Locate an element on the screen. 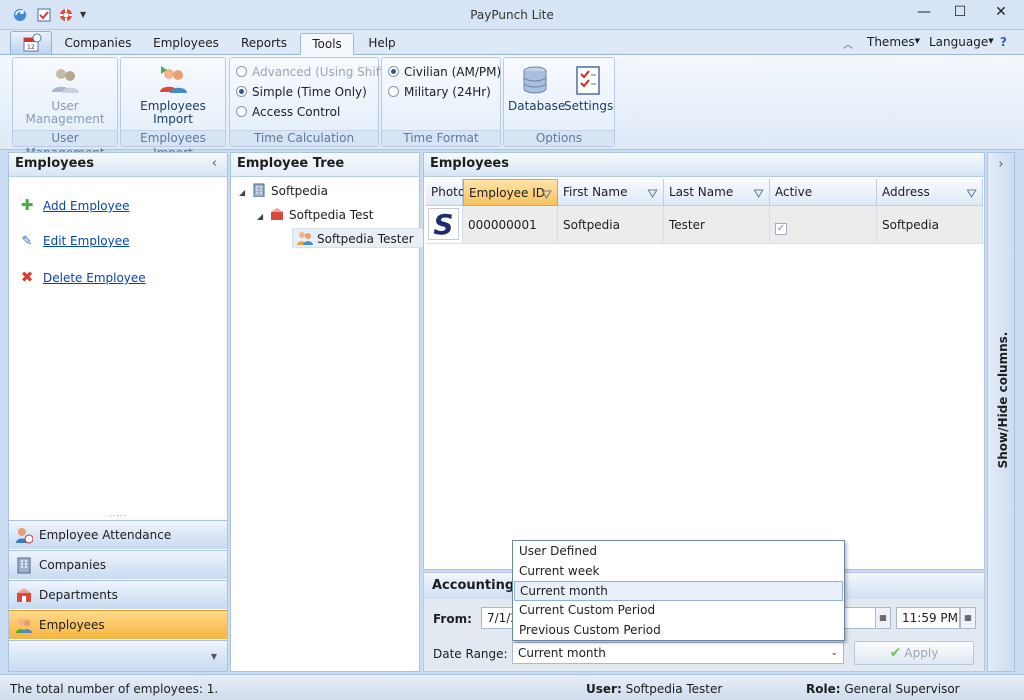 The height and width of the screenshot is (700, 1024). show-hide-columns-label: Show/Hide columns. is located at coordinates (1003, 400).